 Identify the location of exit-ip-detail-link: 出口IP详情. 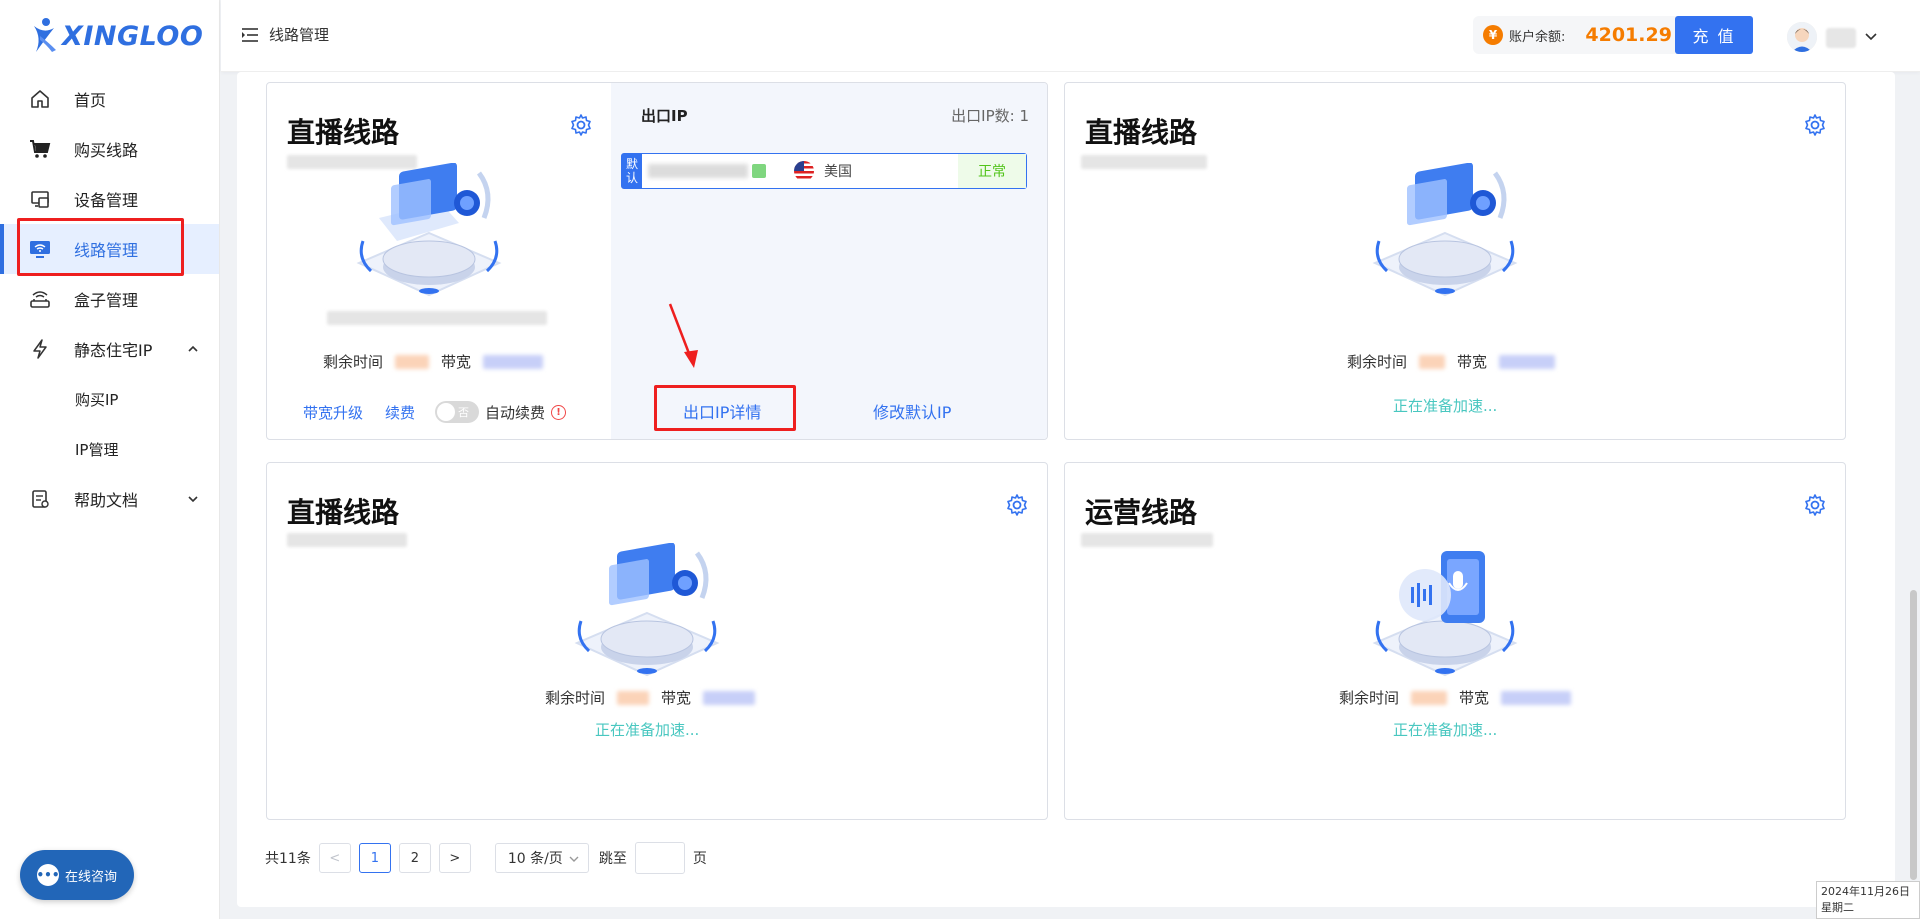
(722, 411).